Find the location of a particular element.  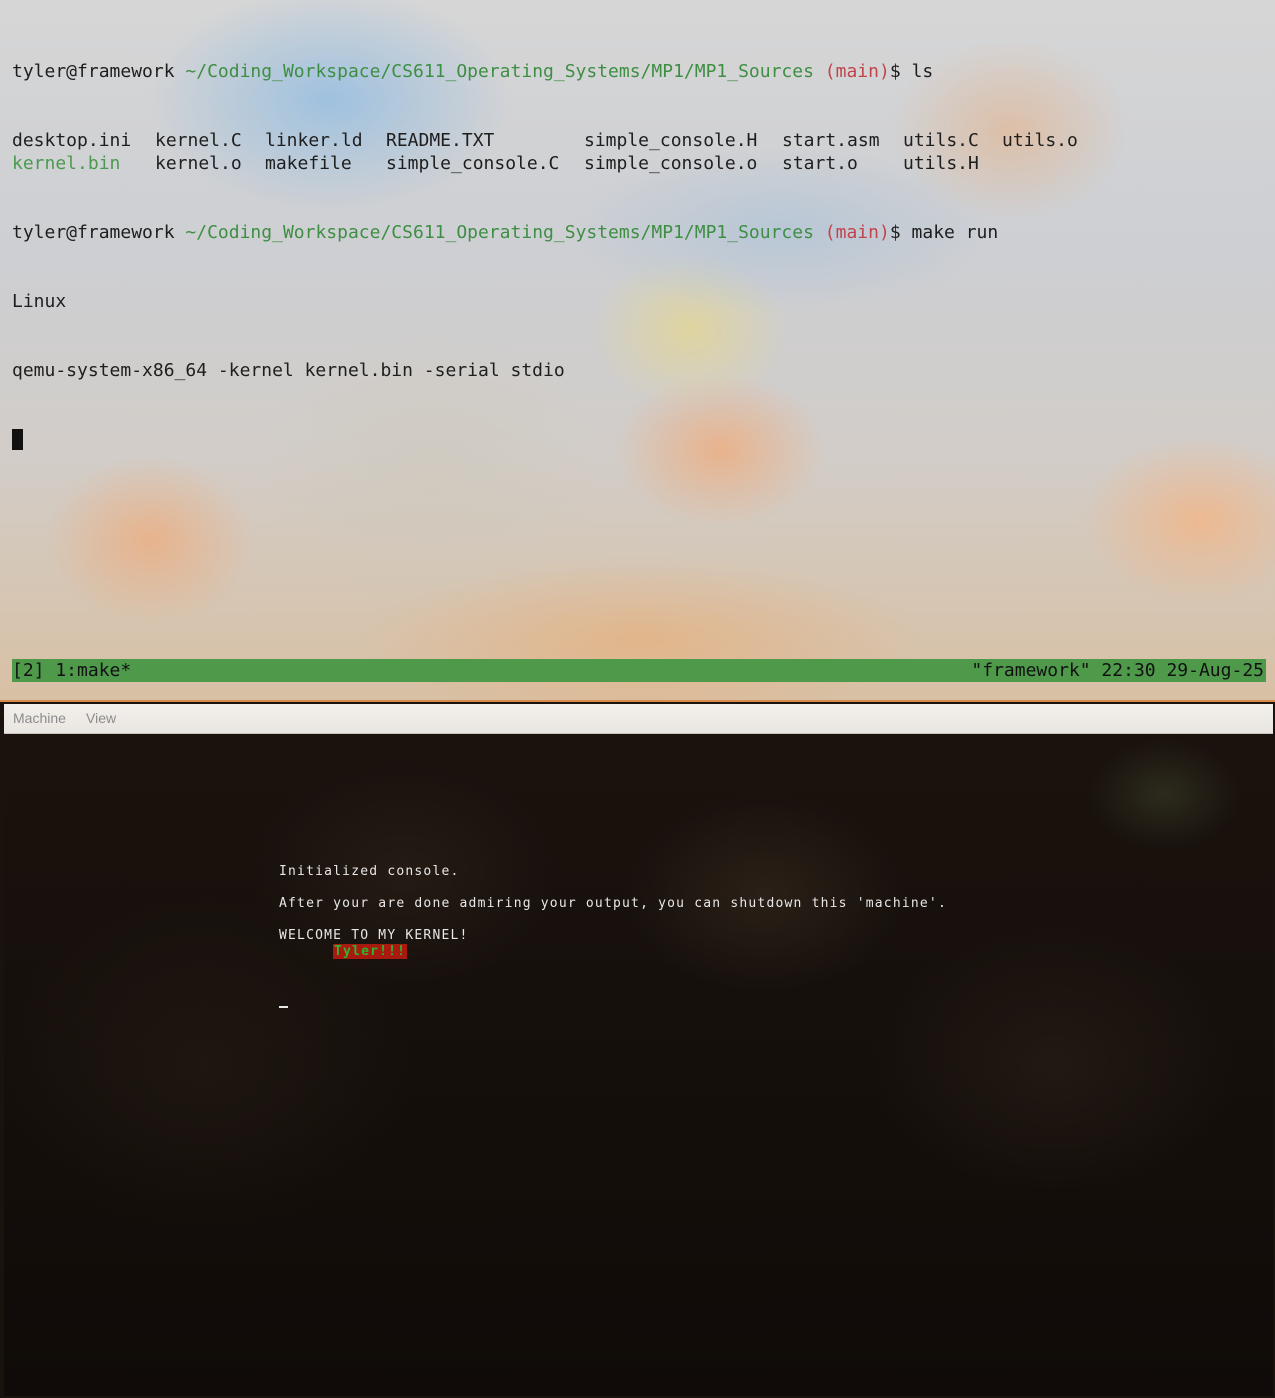

console-cursor is located at coordinates (283, 1007).